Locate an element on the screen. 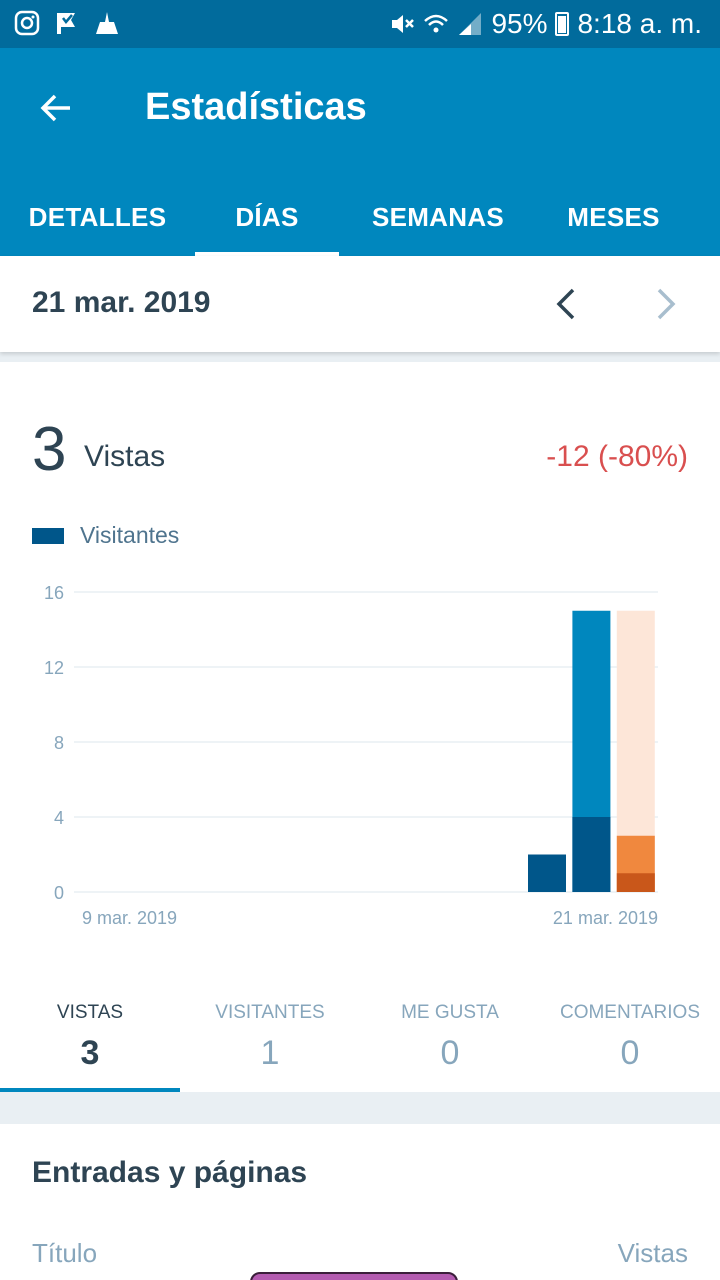 The width and height of the screenshot is (720, 1280). views-label: Vistas is located at coordinates (125, 456).